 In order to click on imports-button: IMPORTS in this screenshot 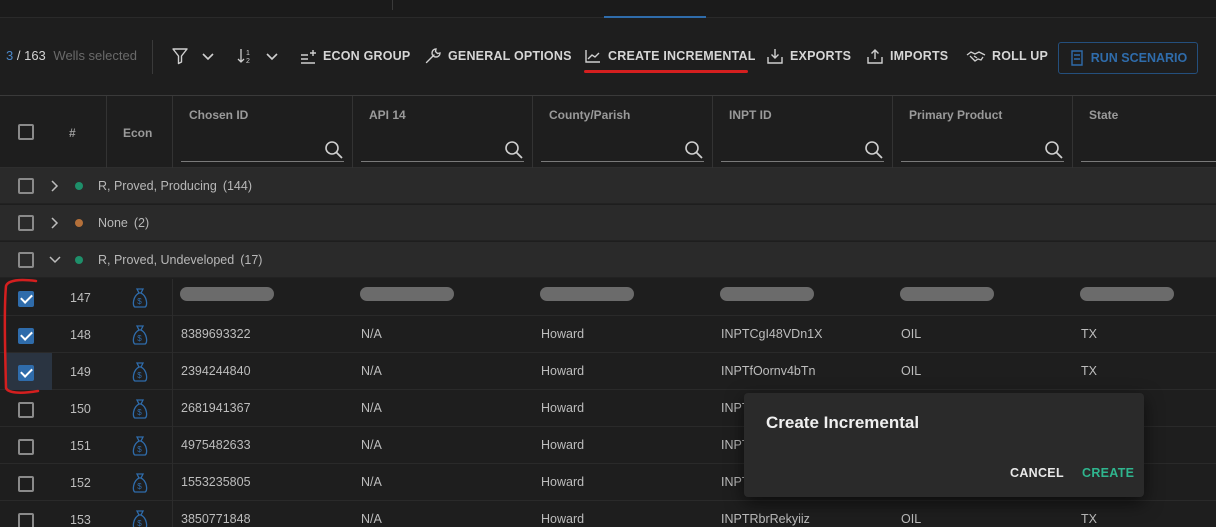, I will do `click(907, 56)`.